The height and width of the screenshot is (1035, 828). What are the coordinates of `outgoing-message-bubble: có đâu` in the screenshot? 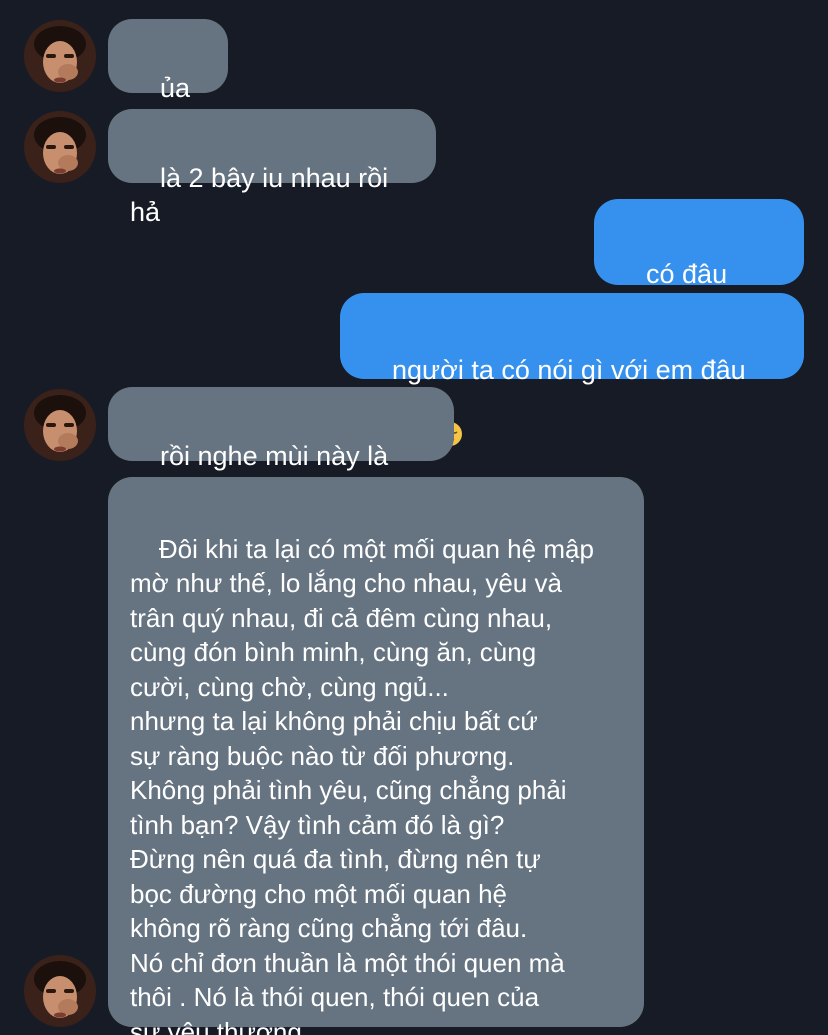 It's located at (699, 273).